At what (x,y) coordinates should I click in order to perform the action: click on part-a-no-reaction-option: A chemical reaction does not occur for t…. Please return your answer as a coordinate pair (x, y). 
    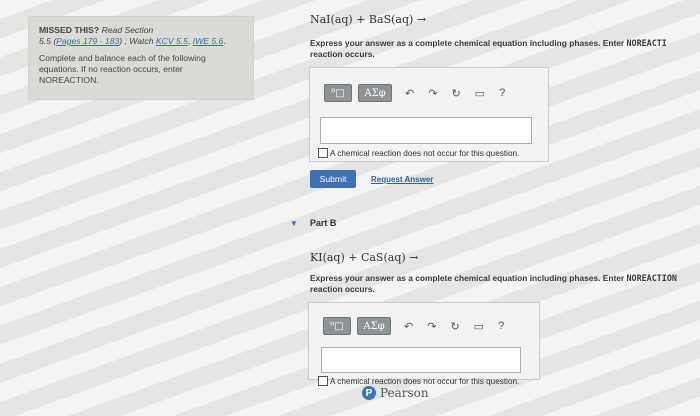
    Looking at the image, I should click on (418, 153).